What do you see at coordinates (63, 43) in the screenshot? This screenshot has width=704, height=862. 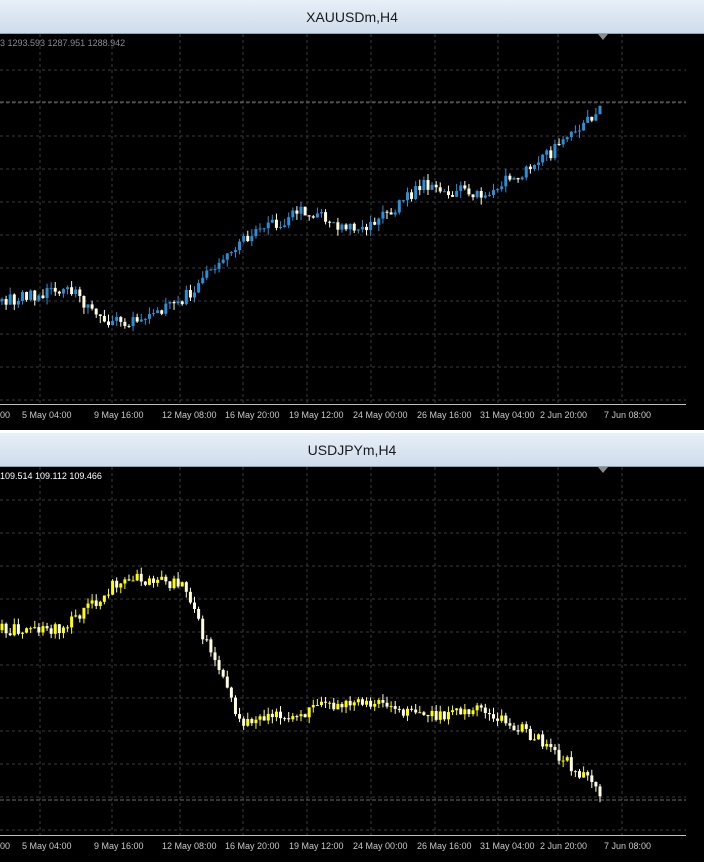 I see `ohlc-readout: 3 1293.593 1287.951 1288.942` at bounding box center [63, 43].